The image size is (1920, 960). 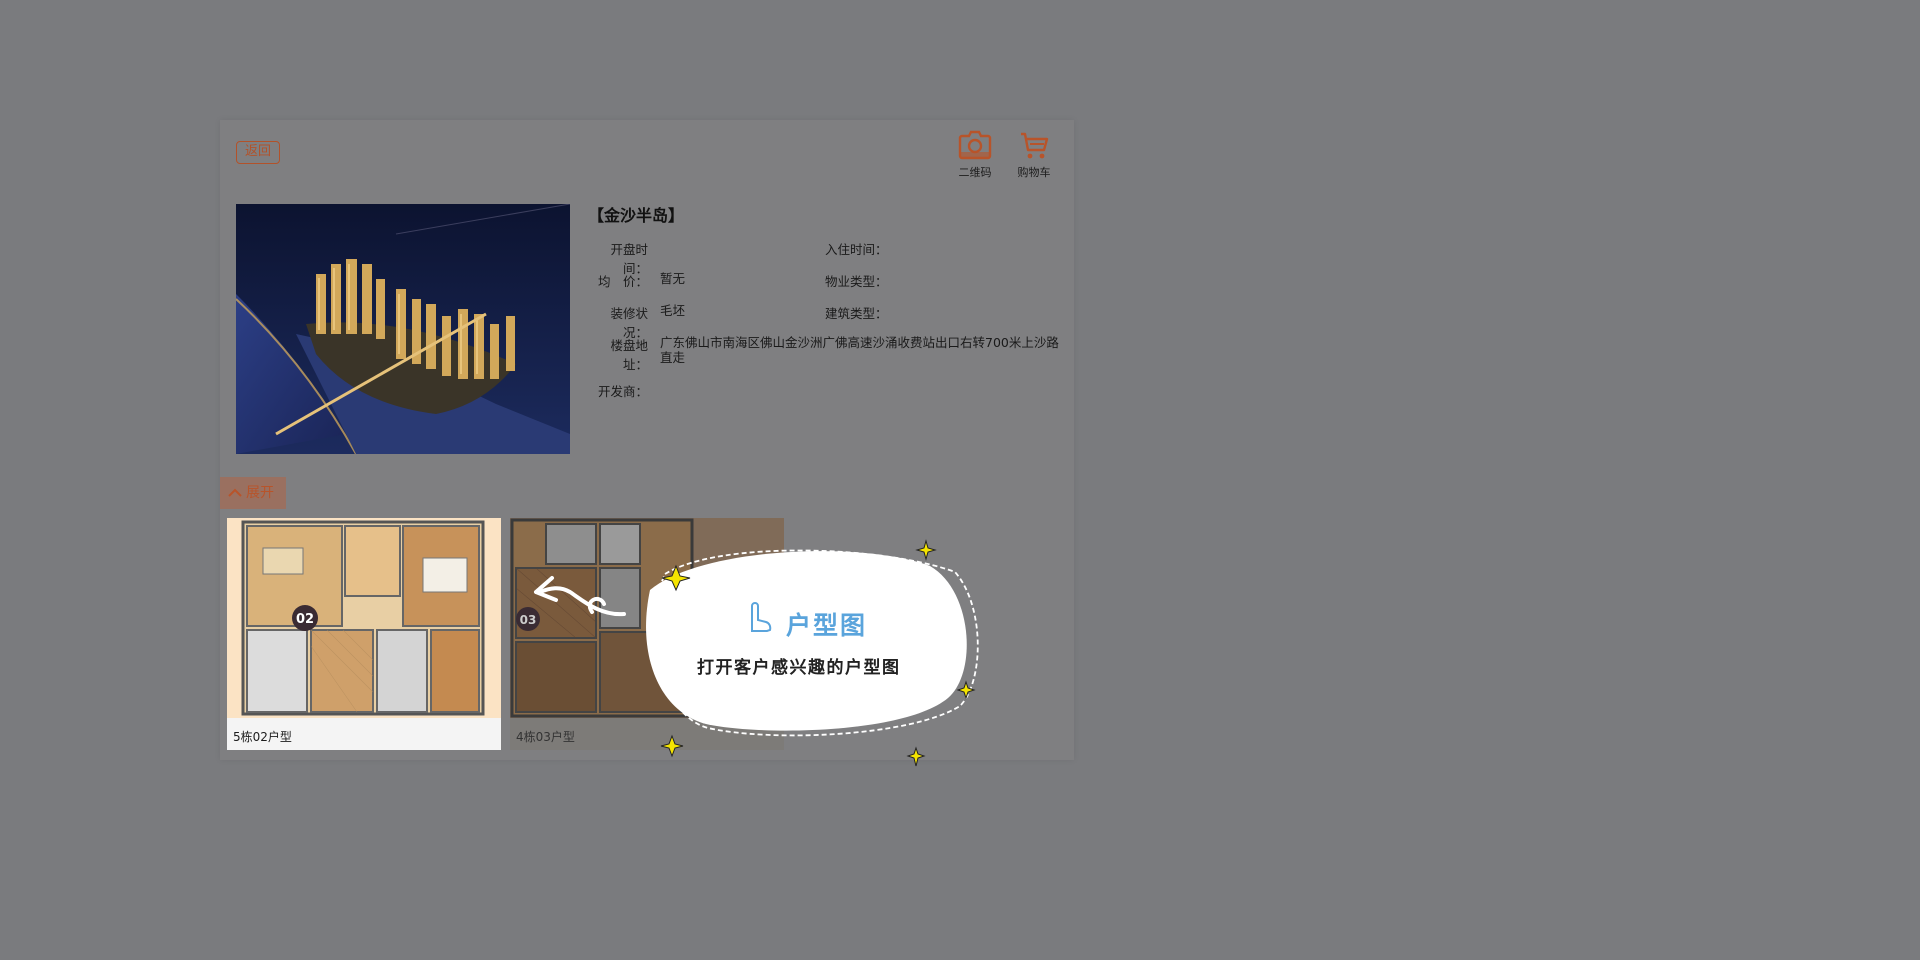 What do you see at coordinates (975, 172) in the screenshot?
I see `qr-code-label: 二维码` at bounding box center [975, 172].